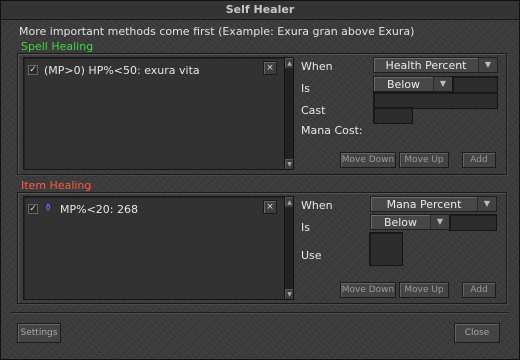 This screenshot has height=360, width=520. I want to click on item-when-select: Mana Percent ▼, so click(433, 204).